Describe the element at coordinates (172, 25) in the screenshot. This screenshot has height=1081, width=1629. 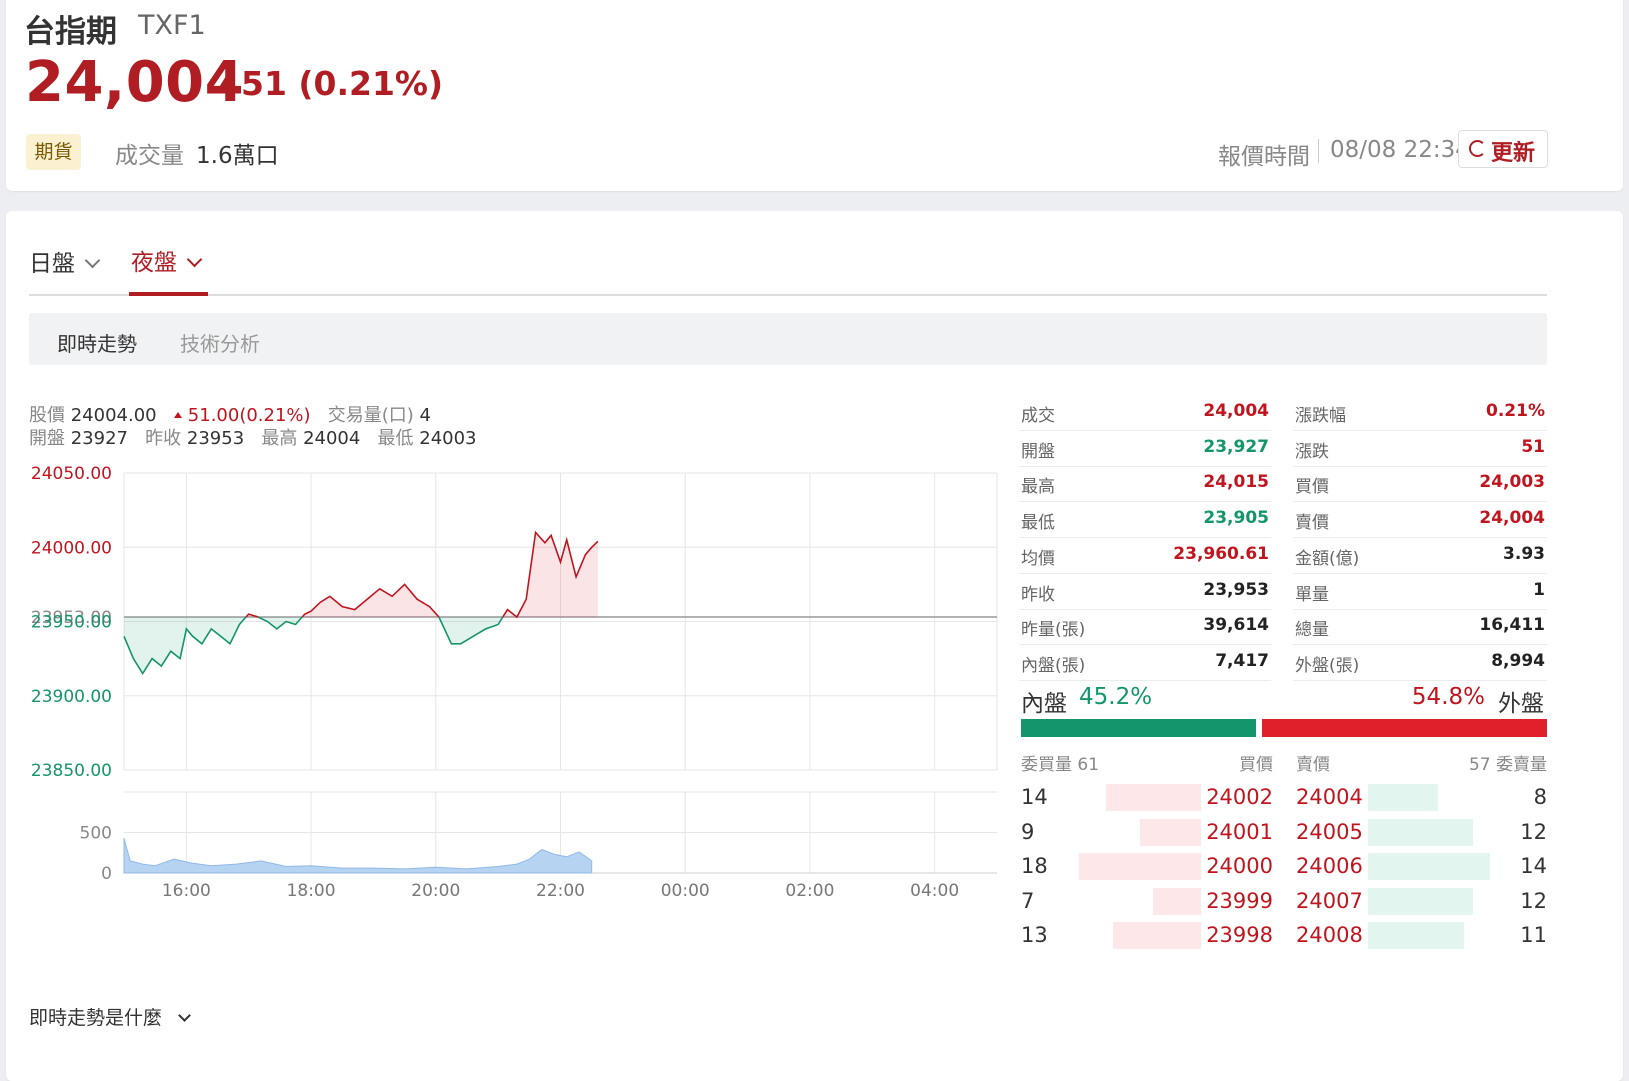
I see `instrument-symbol: TXF1` at that location.